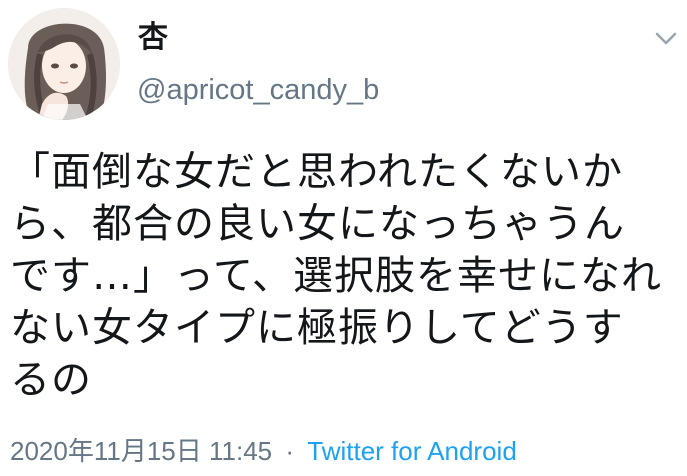  Describe the element at coordinates (336, 276) in the screenshot. I see `tweet-text-line: です…」って、選択肢を幸せになれ` at that location.